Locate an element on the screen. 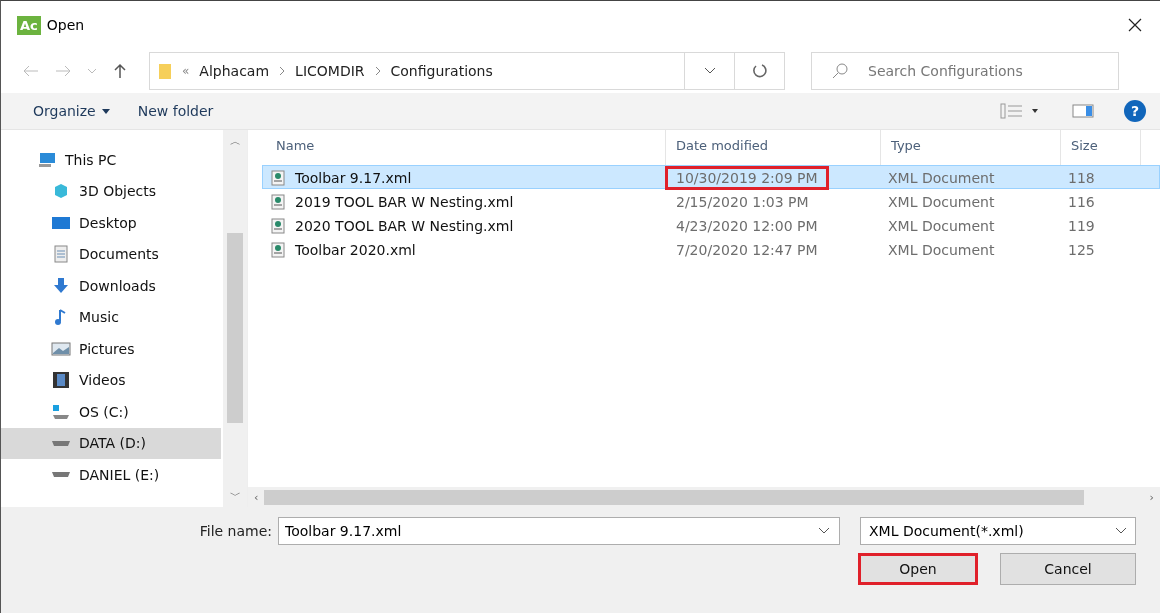 Image resolution: width=1160 pixels, height=613 pixels. sidebar-item: DATA (D:) is located at coordinates (111, 443).